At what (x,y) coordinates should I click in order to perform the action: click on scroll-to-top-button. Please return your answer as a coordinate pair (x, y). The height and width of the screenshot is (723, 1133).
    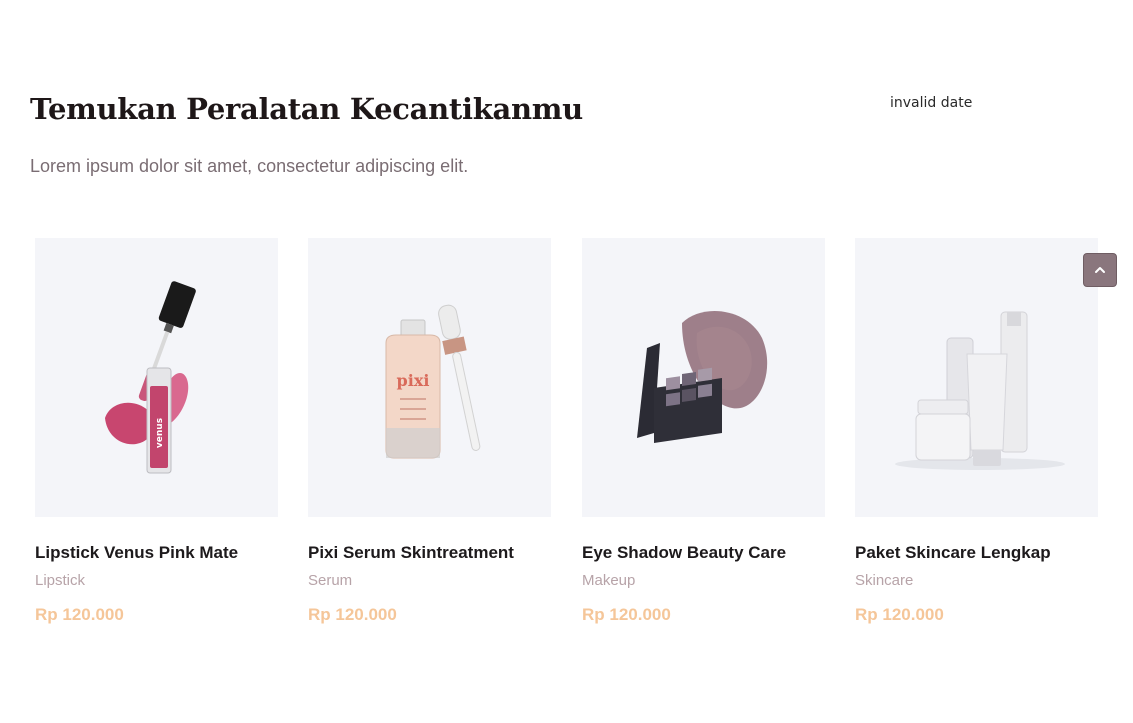
    Looking at the image, I should click on (1100, 270).